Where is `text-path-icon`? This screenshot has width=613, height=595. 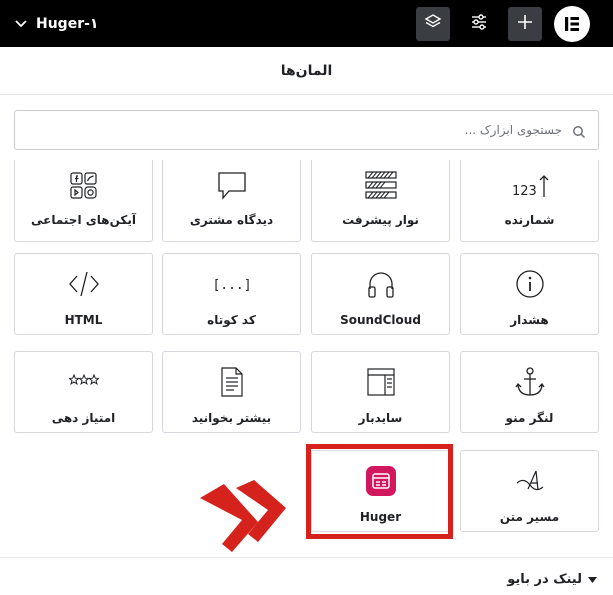
text-path-icon is located at coordinates (529, 482).